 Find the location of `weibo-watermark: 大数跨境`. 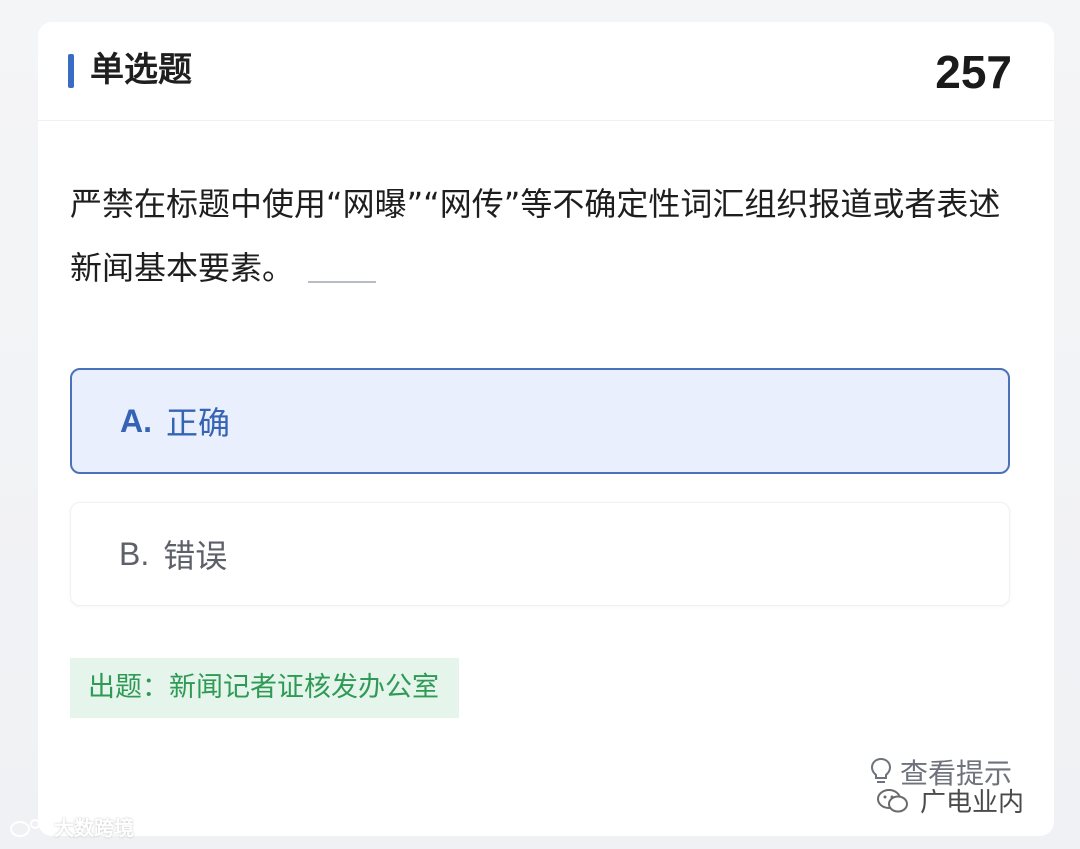

weibo-watermark: 大数跨境 is located at coordinates (71, 826).